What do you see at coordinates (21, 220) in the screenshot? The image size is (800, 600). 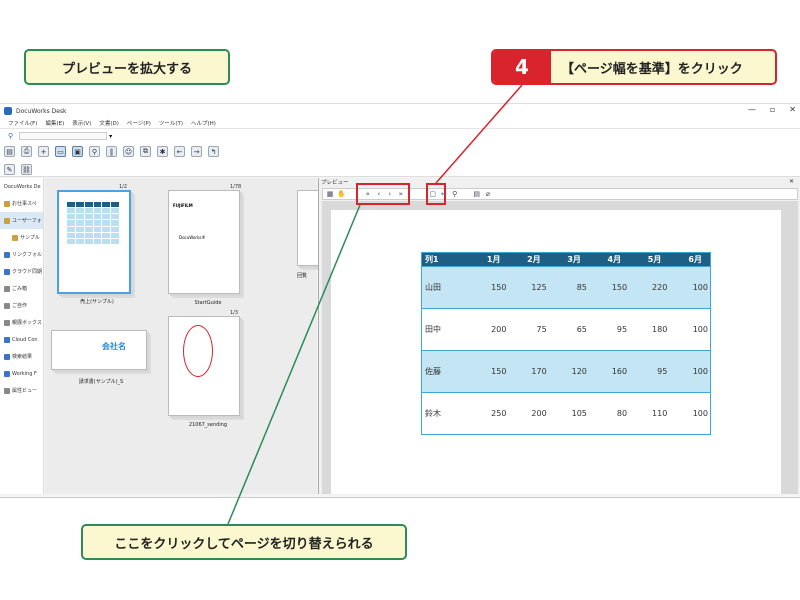 I see `sidebar-item-user-folder: ユーザーフォ` at bounding box center [21, 220].